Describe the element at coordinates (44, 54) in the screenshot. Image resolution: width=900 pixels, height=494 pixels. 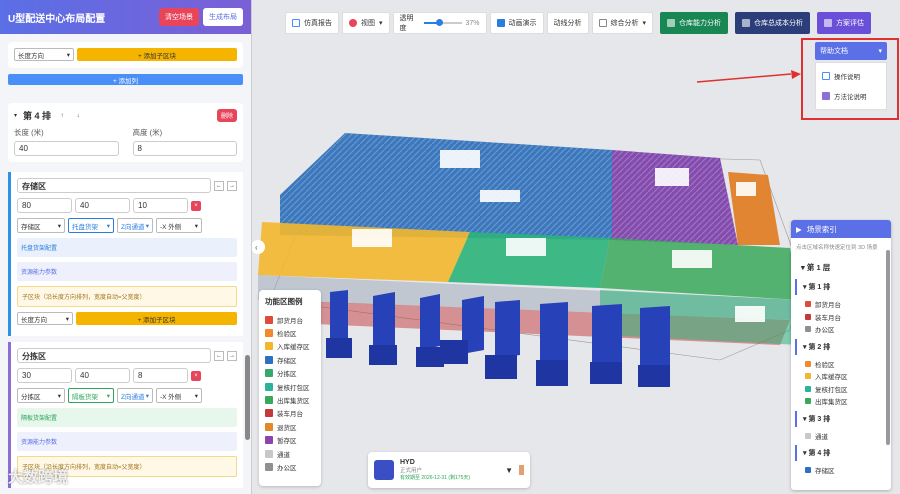
I see `direction-select: 长度方向 ▾` at that location.